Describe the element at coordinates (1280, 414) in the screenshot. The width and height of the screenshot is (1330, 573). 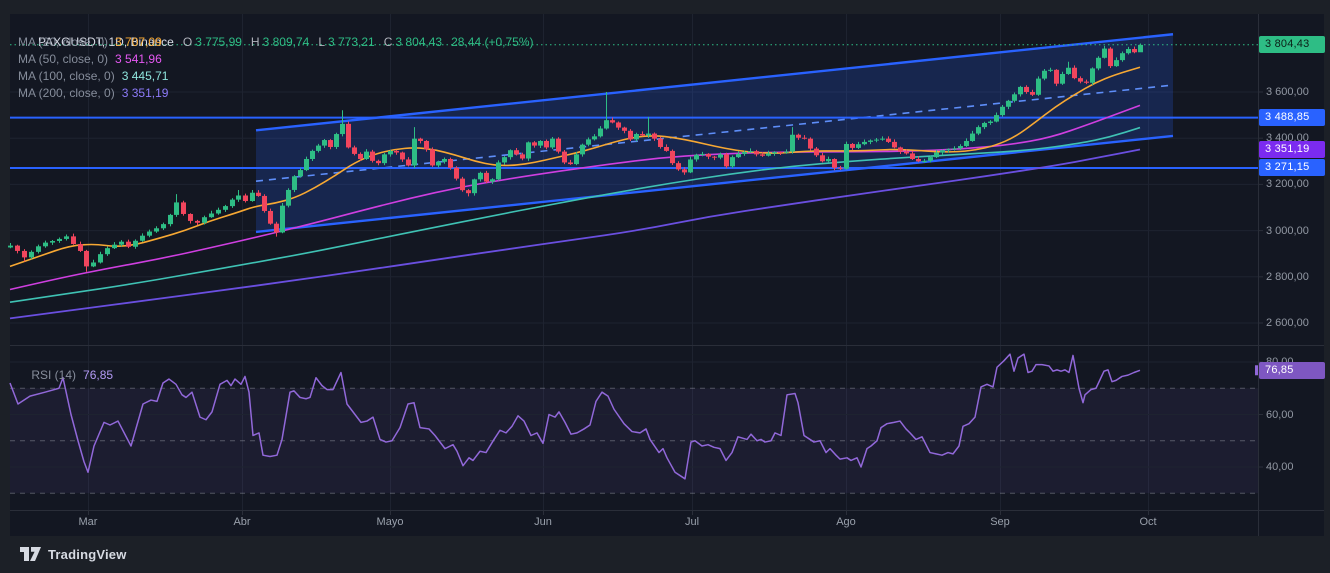
I see `rsi-axis-label: 60,00` at that location.